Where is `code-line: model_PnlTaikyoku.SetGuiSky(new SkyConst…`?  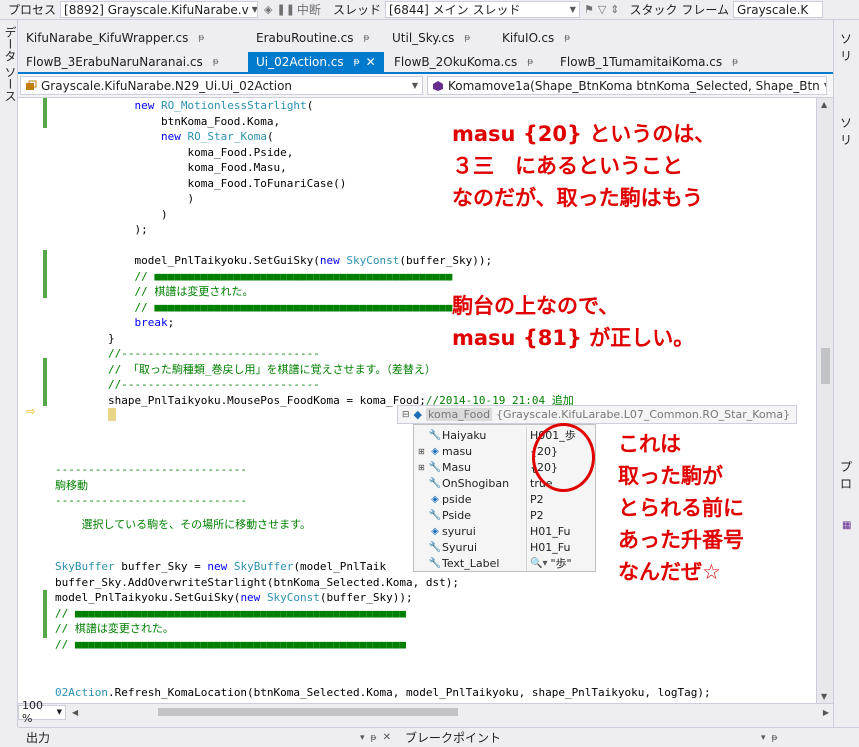
code-line: model_PnlTaikyoku.SetGuiSky(new SkyConst… is located at coordinates (274, 260).